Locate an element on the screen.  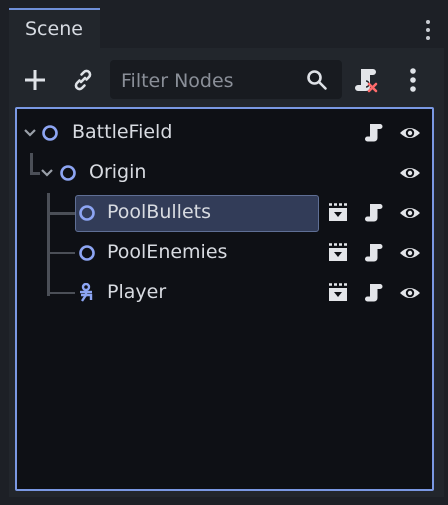
link-icon is located at coordinates (83, 80).